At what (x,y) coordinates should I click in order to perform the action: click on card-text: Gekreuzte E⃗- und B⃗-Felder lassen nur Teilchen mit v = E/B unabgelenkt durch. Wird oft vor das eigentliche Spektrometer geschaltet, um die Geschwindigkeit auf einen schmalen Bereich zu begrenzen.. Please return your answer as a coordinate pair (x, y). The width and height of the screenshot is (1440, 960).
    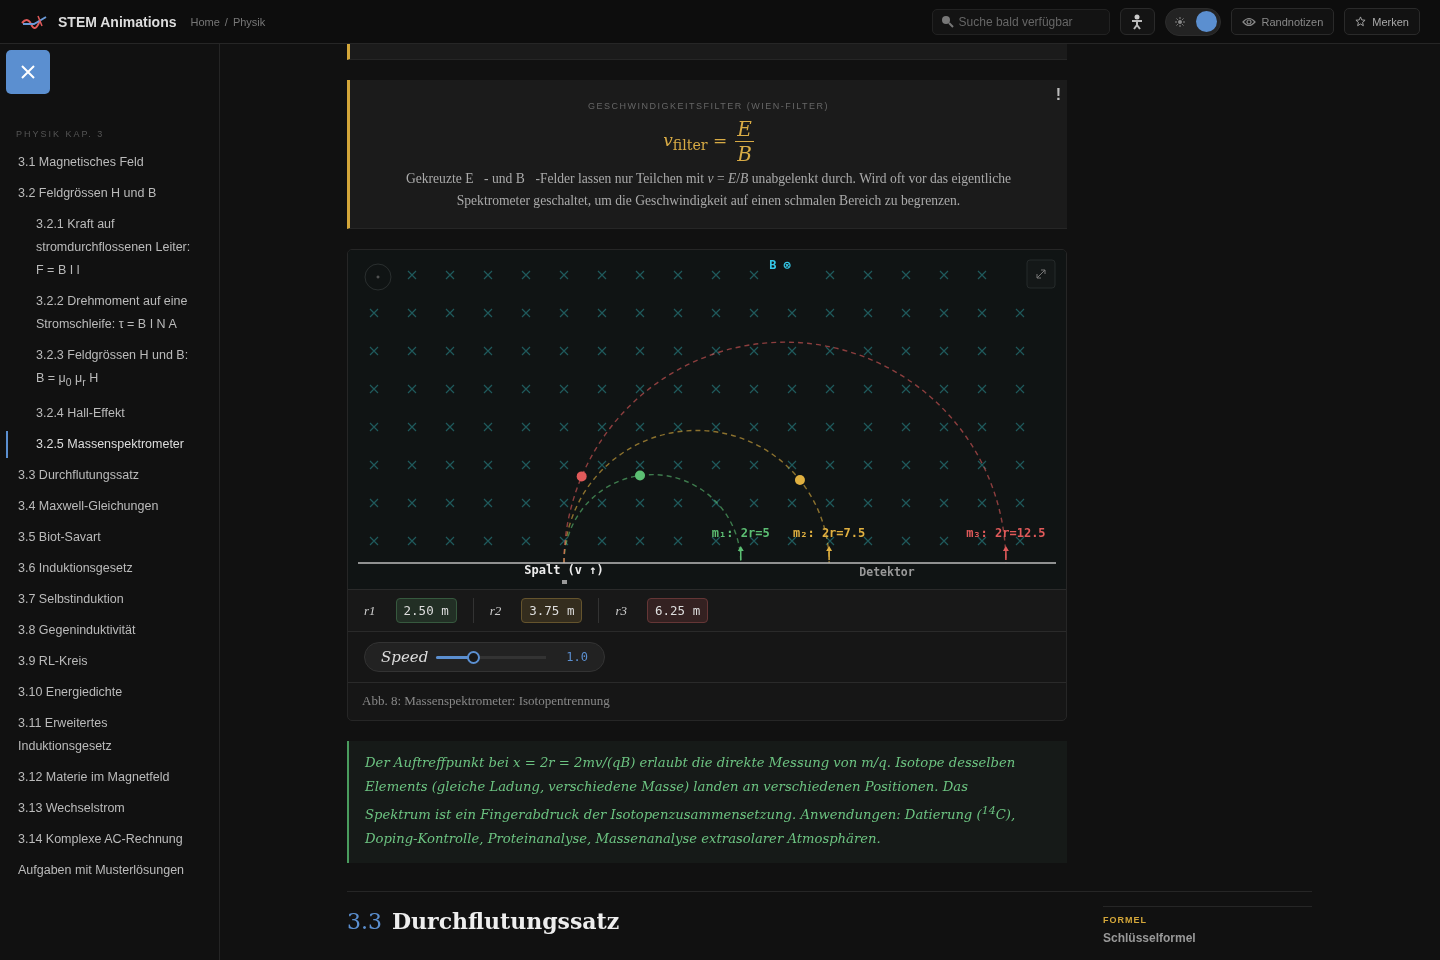
    Looking at the image, I should click on (708, 190).